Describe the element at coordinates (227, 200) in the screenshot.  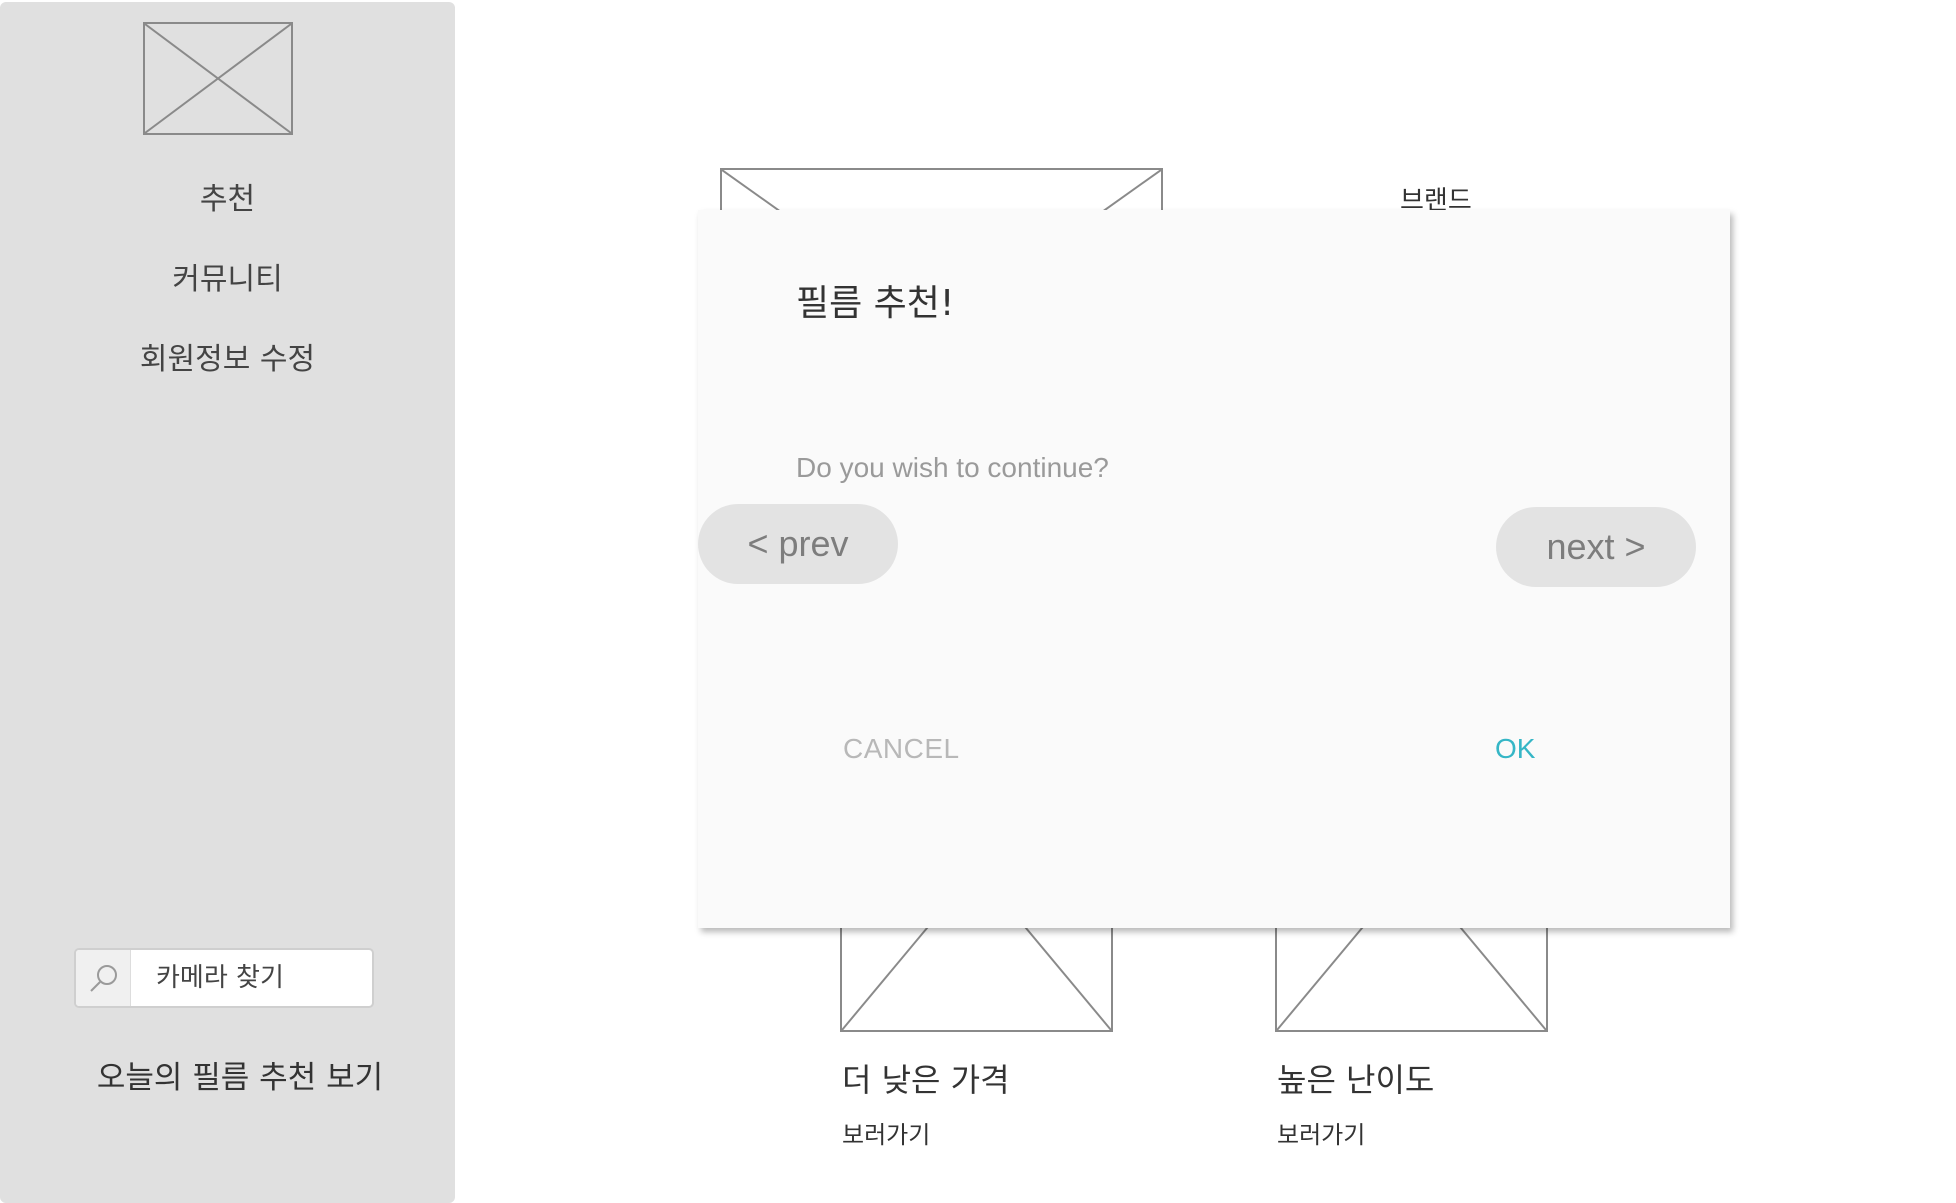
I see `sidebar-item-recommend: 추천` at that location.